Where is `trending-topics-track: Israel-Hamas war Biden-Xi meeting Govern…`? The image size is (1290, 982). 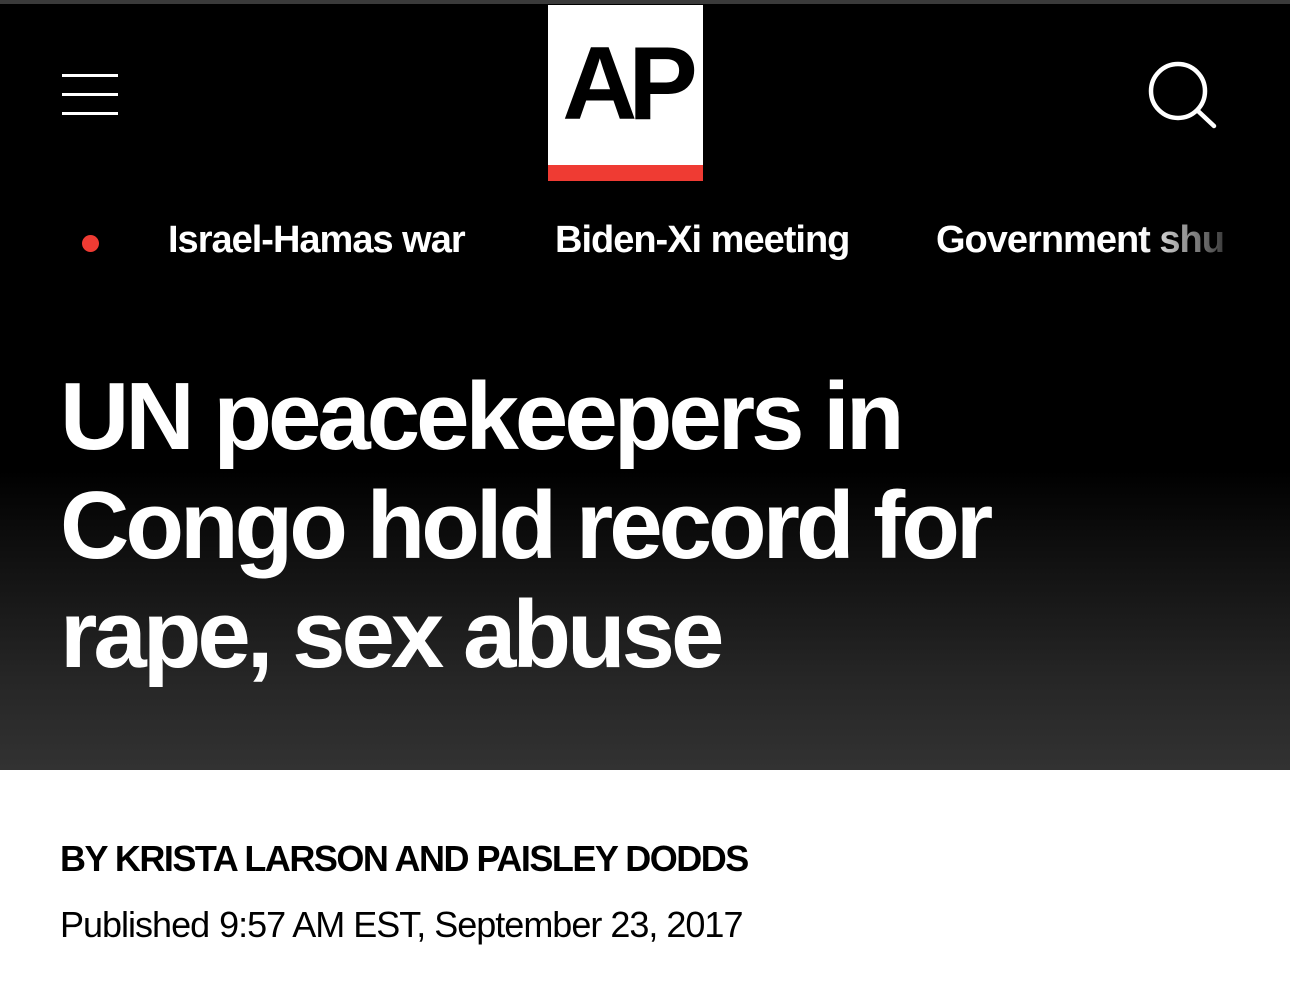 trending-topics-track: Israel-Hamas war Biden-Xi meeting Govern… is located at coordinates (616, 242).